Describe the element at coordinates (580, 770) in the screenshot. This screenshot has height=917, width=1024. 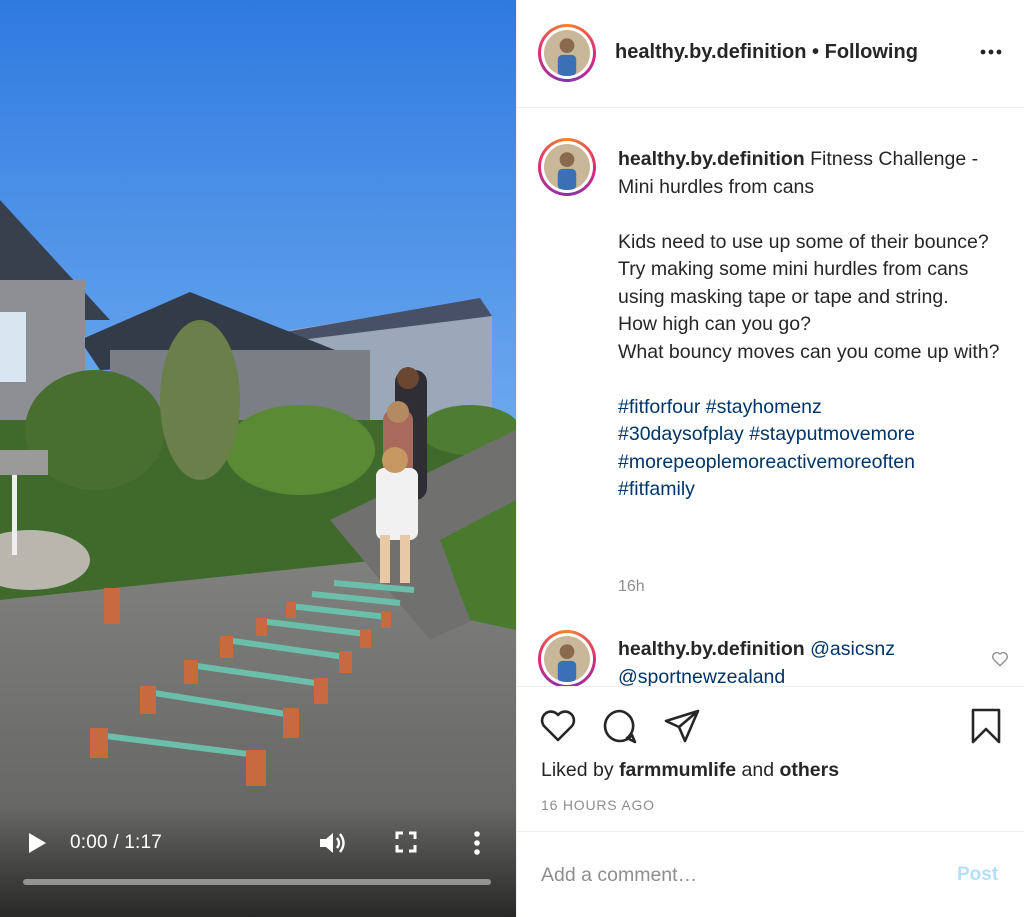
I see `liked-by-prefix: Liked by` at that location.